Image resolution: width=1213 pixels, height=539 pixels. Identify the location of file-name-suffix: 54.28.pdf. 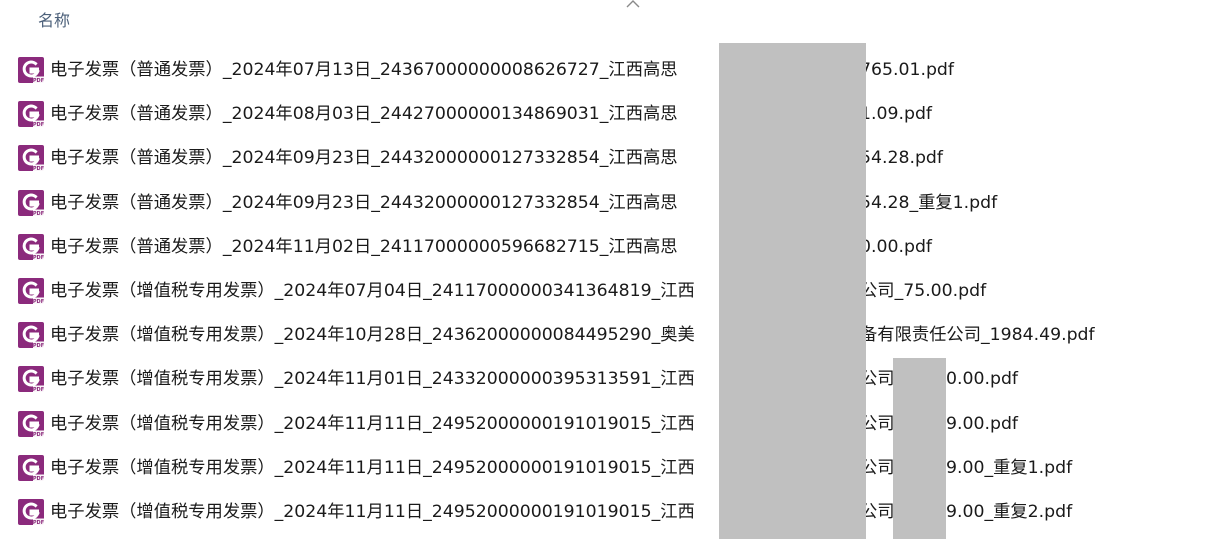
(901, 158).